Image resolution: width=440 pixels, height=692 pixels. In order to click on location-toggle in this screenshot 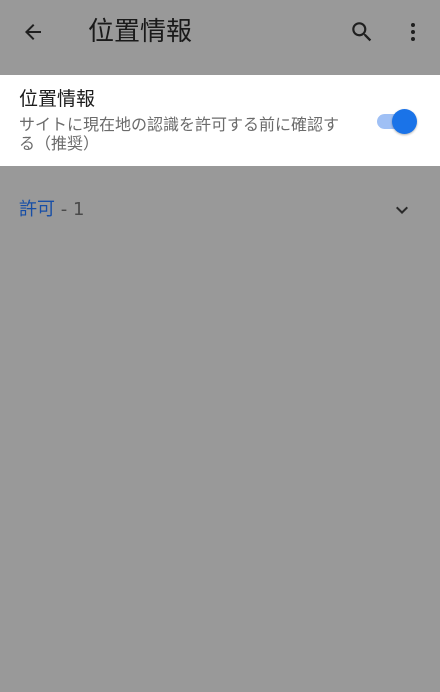, I will do `click(397, 121)`.